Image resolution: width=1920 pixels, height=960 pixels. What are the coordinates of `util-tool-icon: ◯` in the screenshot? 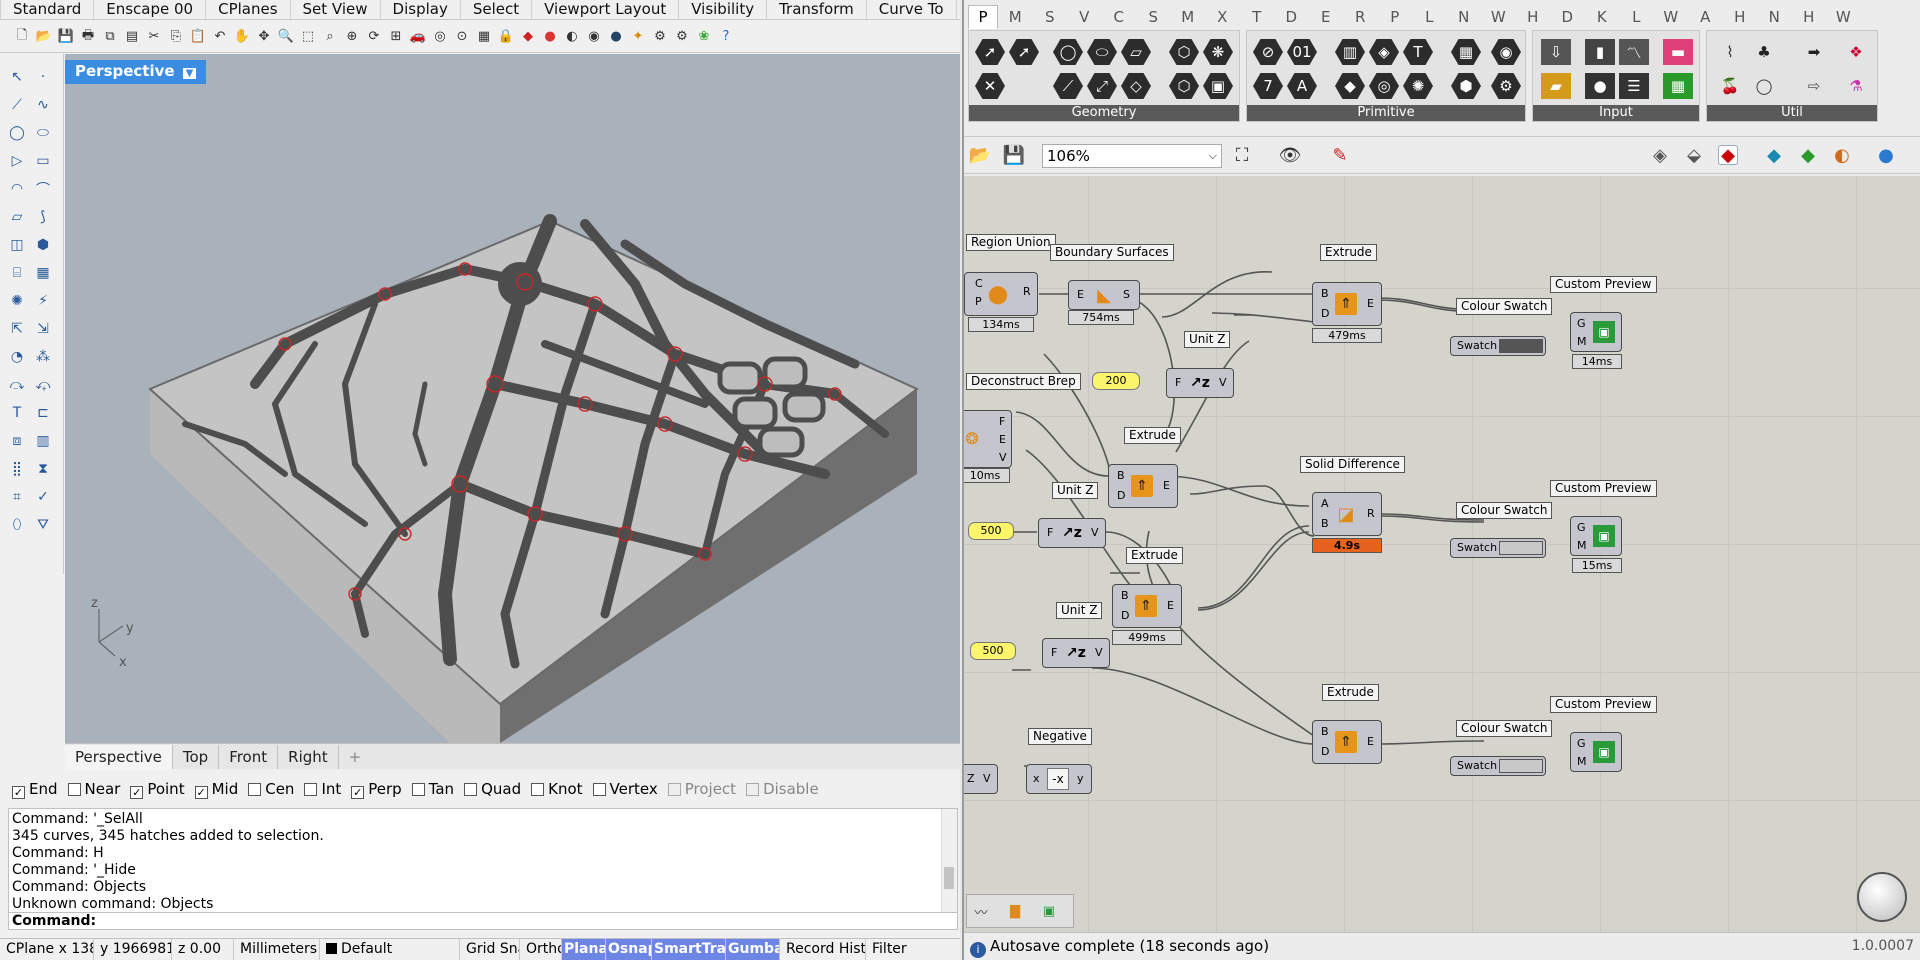 It's located at (1764, 86).